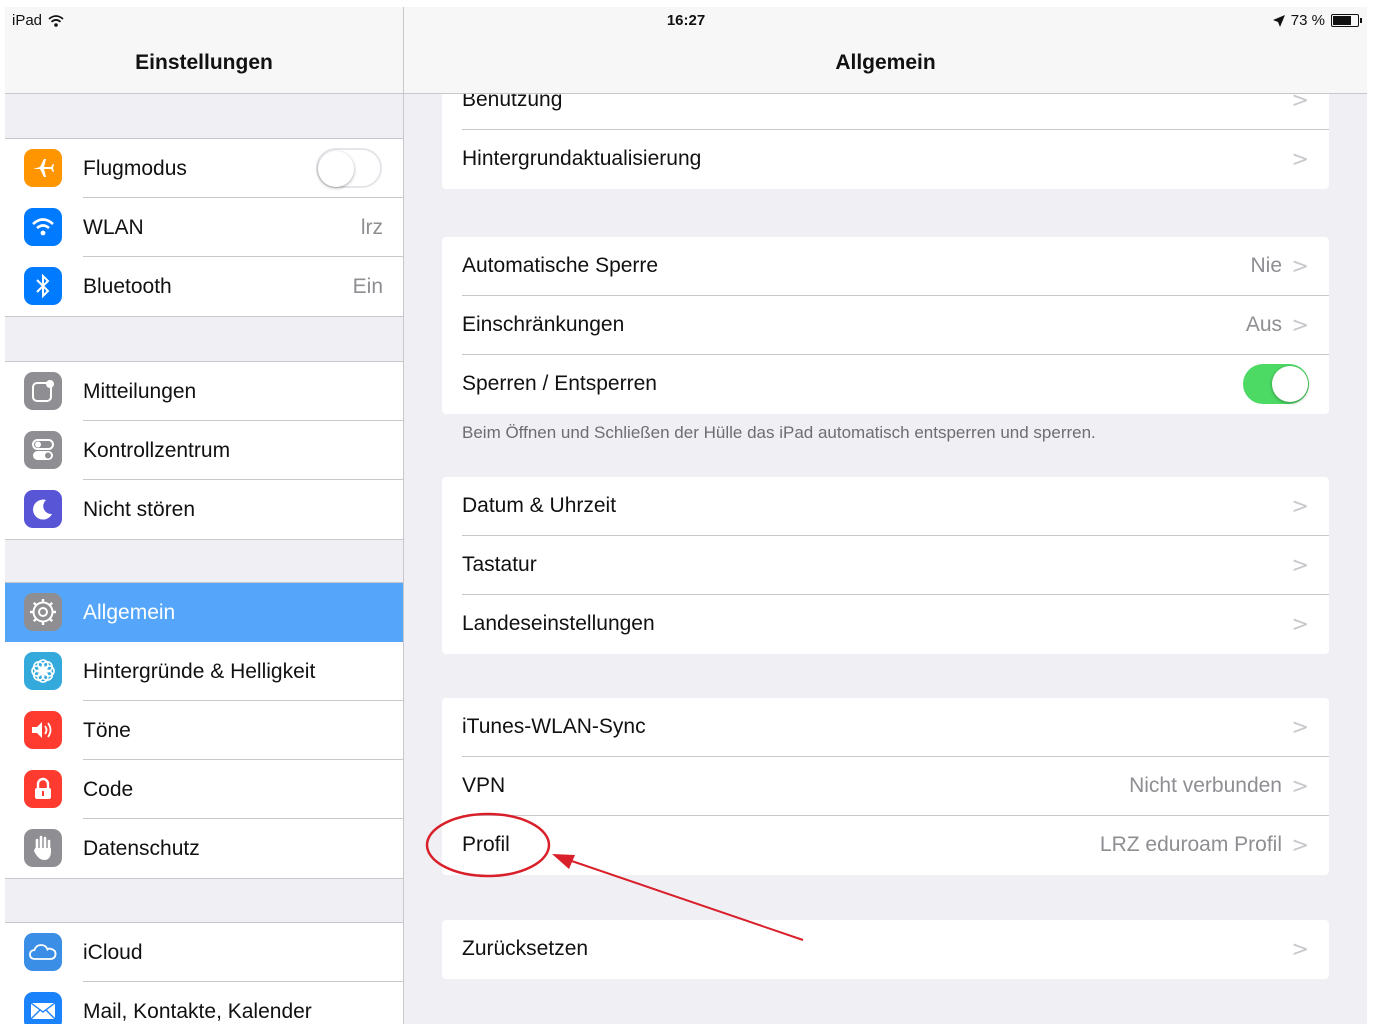 This screenshot has width=1376, height=1024. Describe the element at coordinates (43, 227) in the screenshot. I see `wifi-icon` at that location.